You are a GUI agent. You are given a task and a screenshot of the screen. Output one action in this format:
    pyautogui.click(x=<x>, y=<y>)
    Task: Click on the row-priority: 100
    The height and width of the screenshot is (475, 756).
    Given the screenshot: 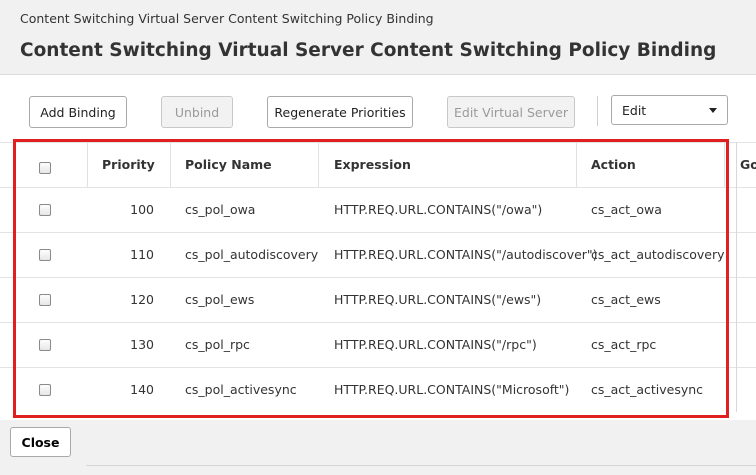 What is the action you would take?
    pyautogui.click(x=142, y=209)
    